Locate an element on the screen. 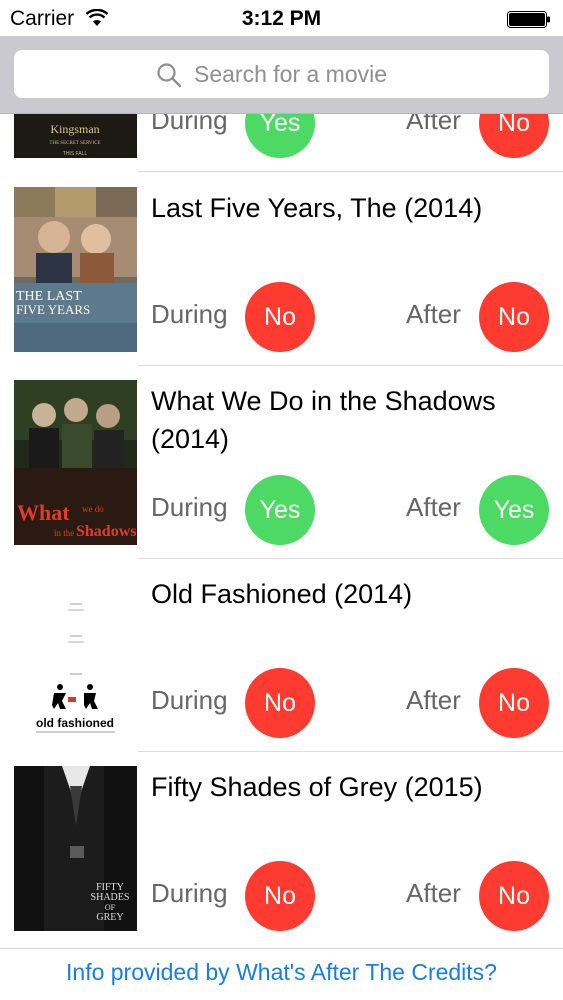 The height and width of the screenshot is (1000, 563). poster-title-1: What is located at coordinates (43, 512).